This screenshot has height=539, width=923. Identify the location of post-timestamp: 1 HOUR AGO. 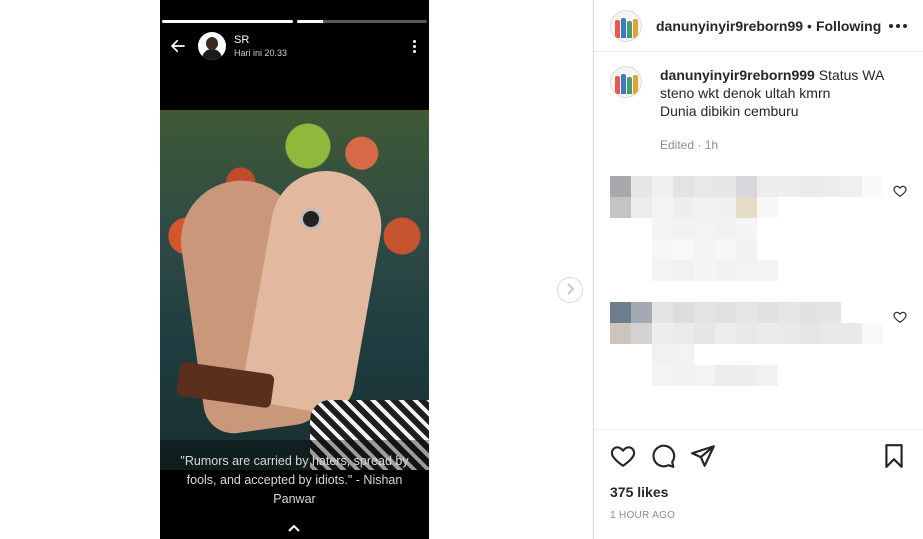
(758, 515).